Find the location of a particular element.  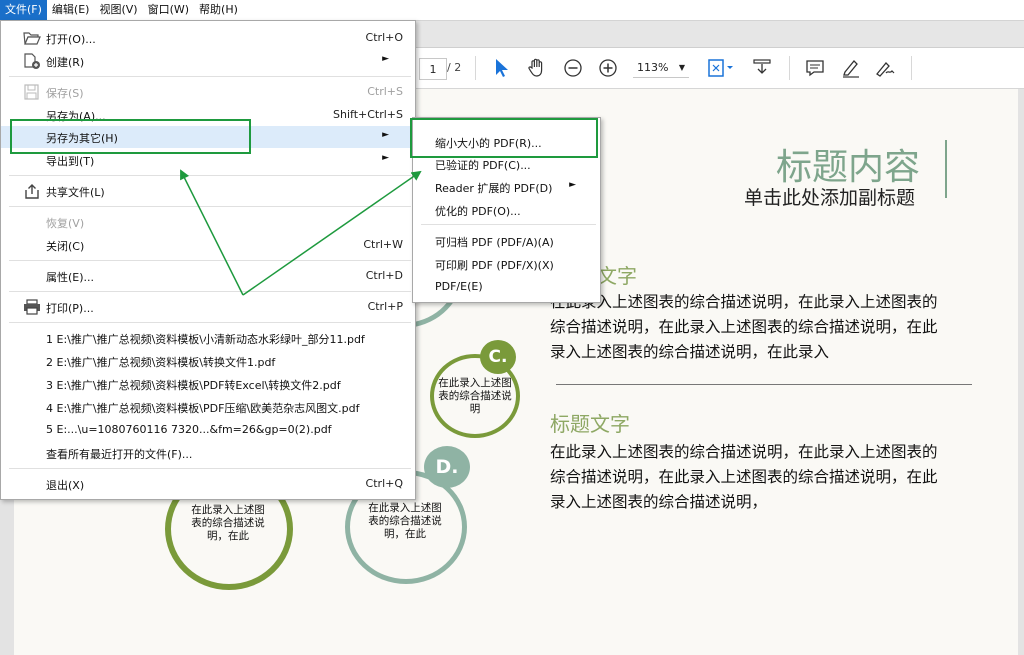

annotation-arrows is located at coordinates (301, 232).